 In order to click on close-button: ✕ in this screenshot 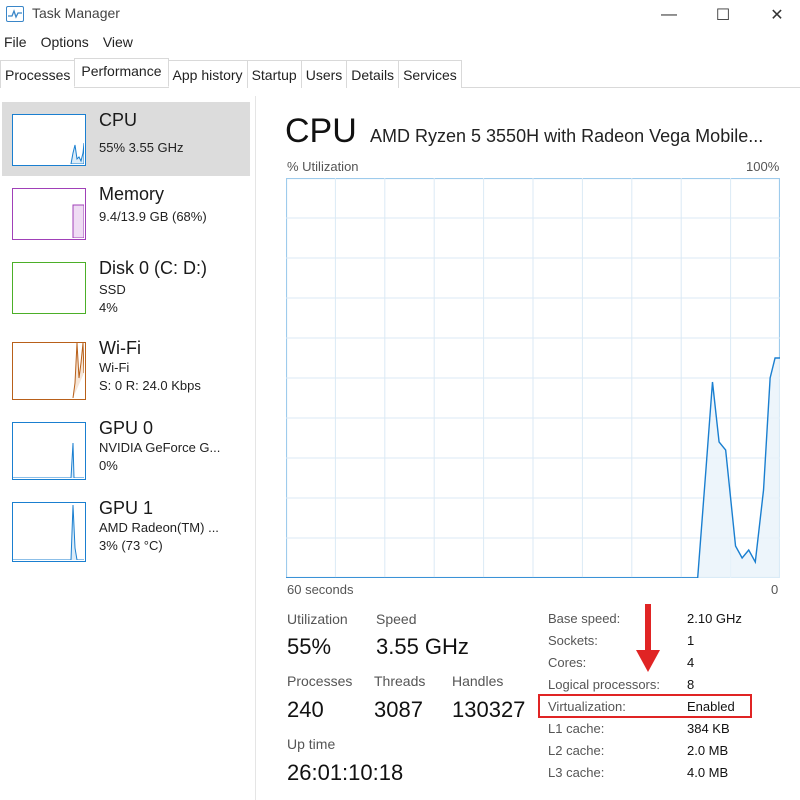, I will do `click(777, 15)`.